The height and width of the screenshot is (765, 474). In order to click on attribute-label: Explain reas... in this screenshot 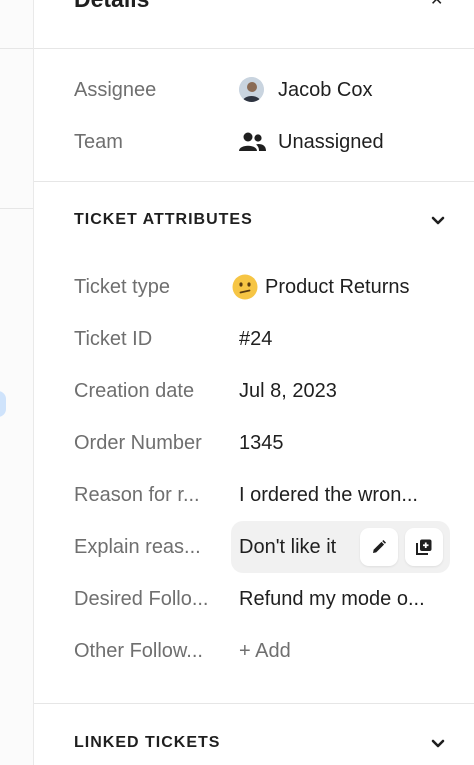, I will do `click(137, 547)`.